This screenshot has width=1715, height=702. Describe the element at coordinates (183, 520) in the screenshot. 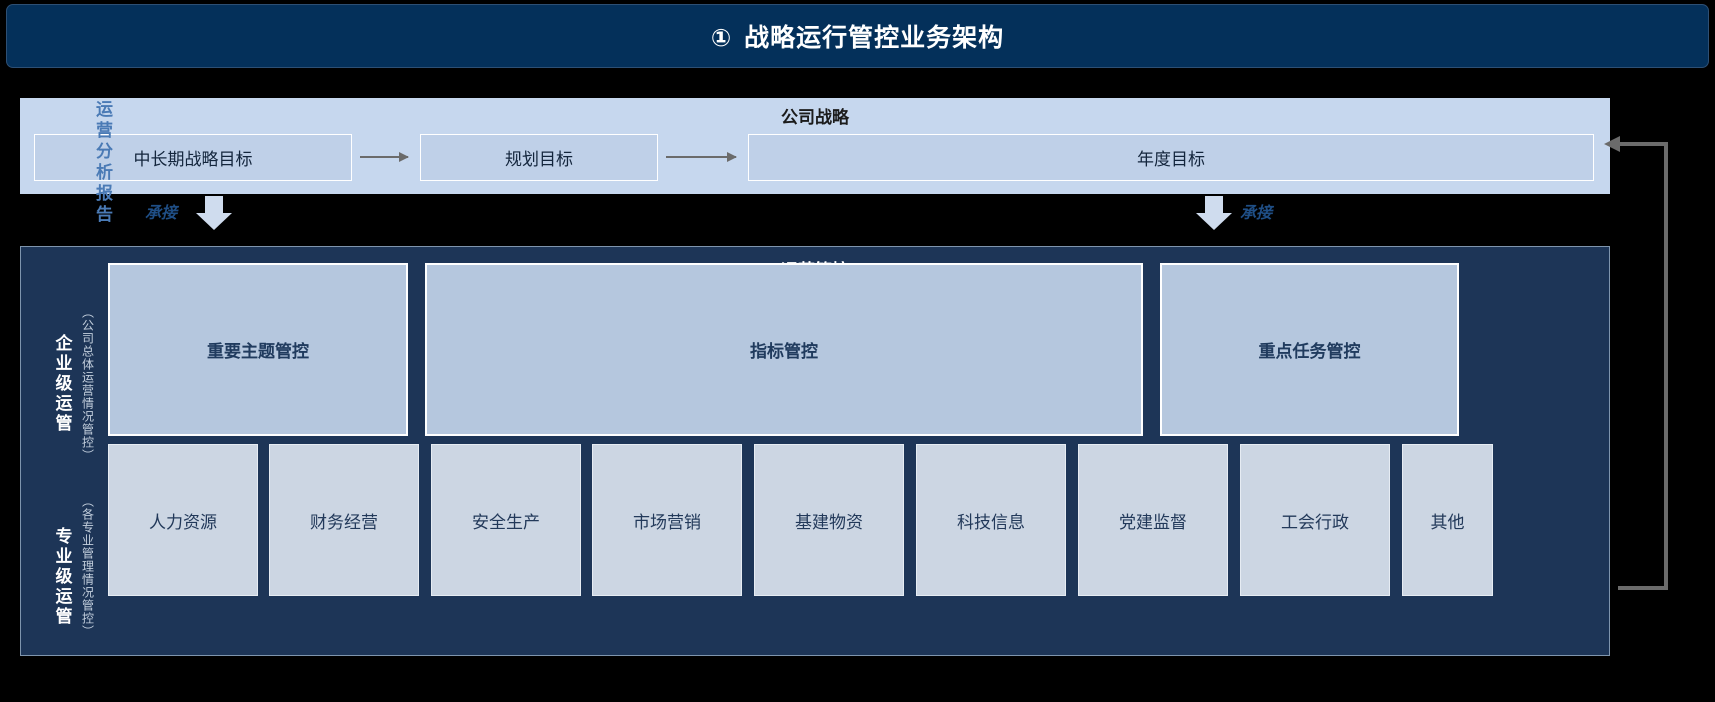

I see `tier2-box: 人力资源` at that location.